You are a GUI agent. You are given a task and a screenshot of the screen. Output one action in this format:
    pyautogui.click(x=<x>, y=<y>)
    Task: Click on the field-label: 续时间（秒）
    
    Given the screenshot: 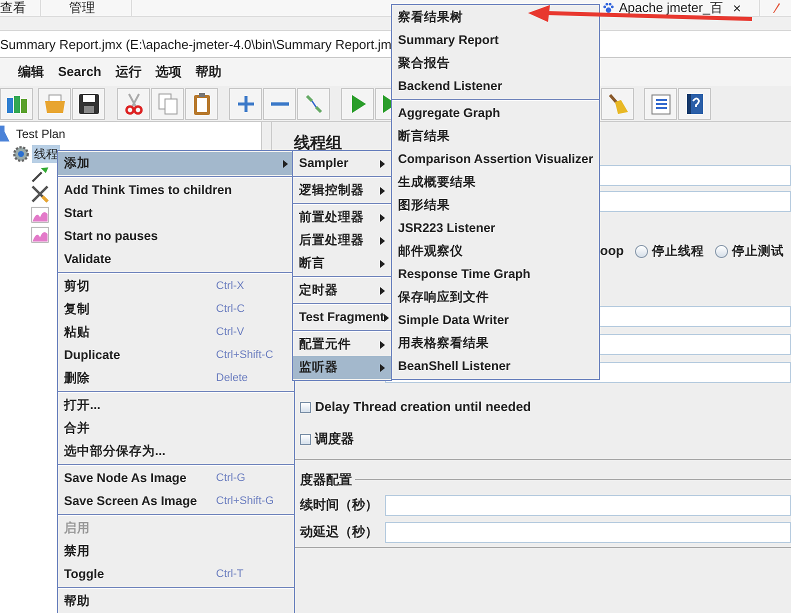 What is the action you would take?
    pyautogui.click(x=339, y=505)
    